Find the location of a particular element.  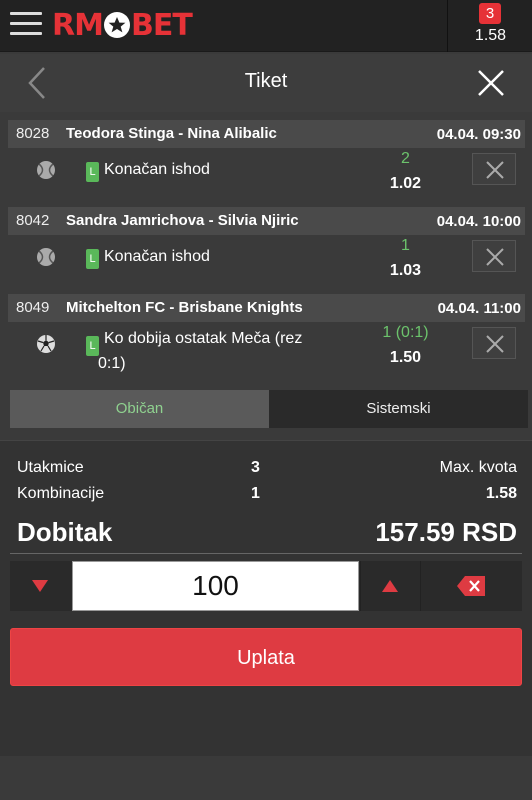

odd: 1.02 is located at coordinates (405, 183).